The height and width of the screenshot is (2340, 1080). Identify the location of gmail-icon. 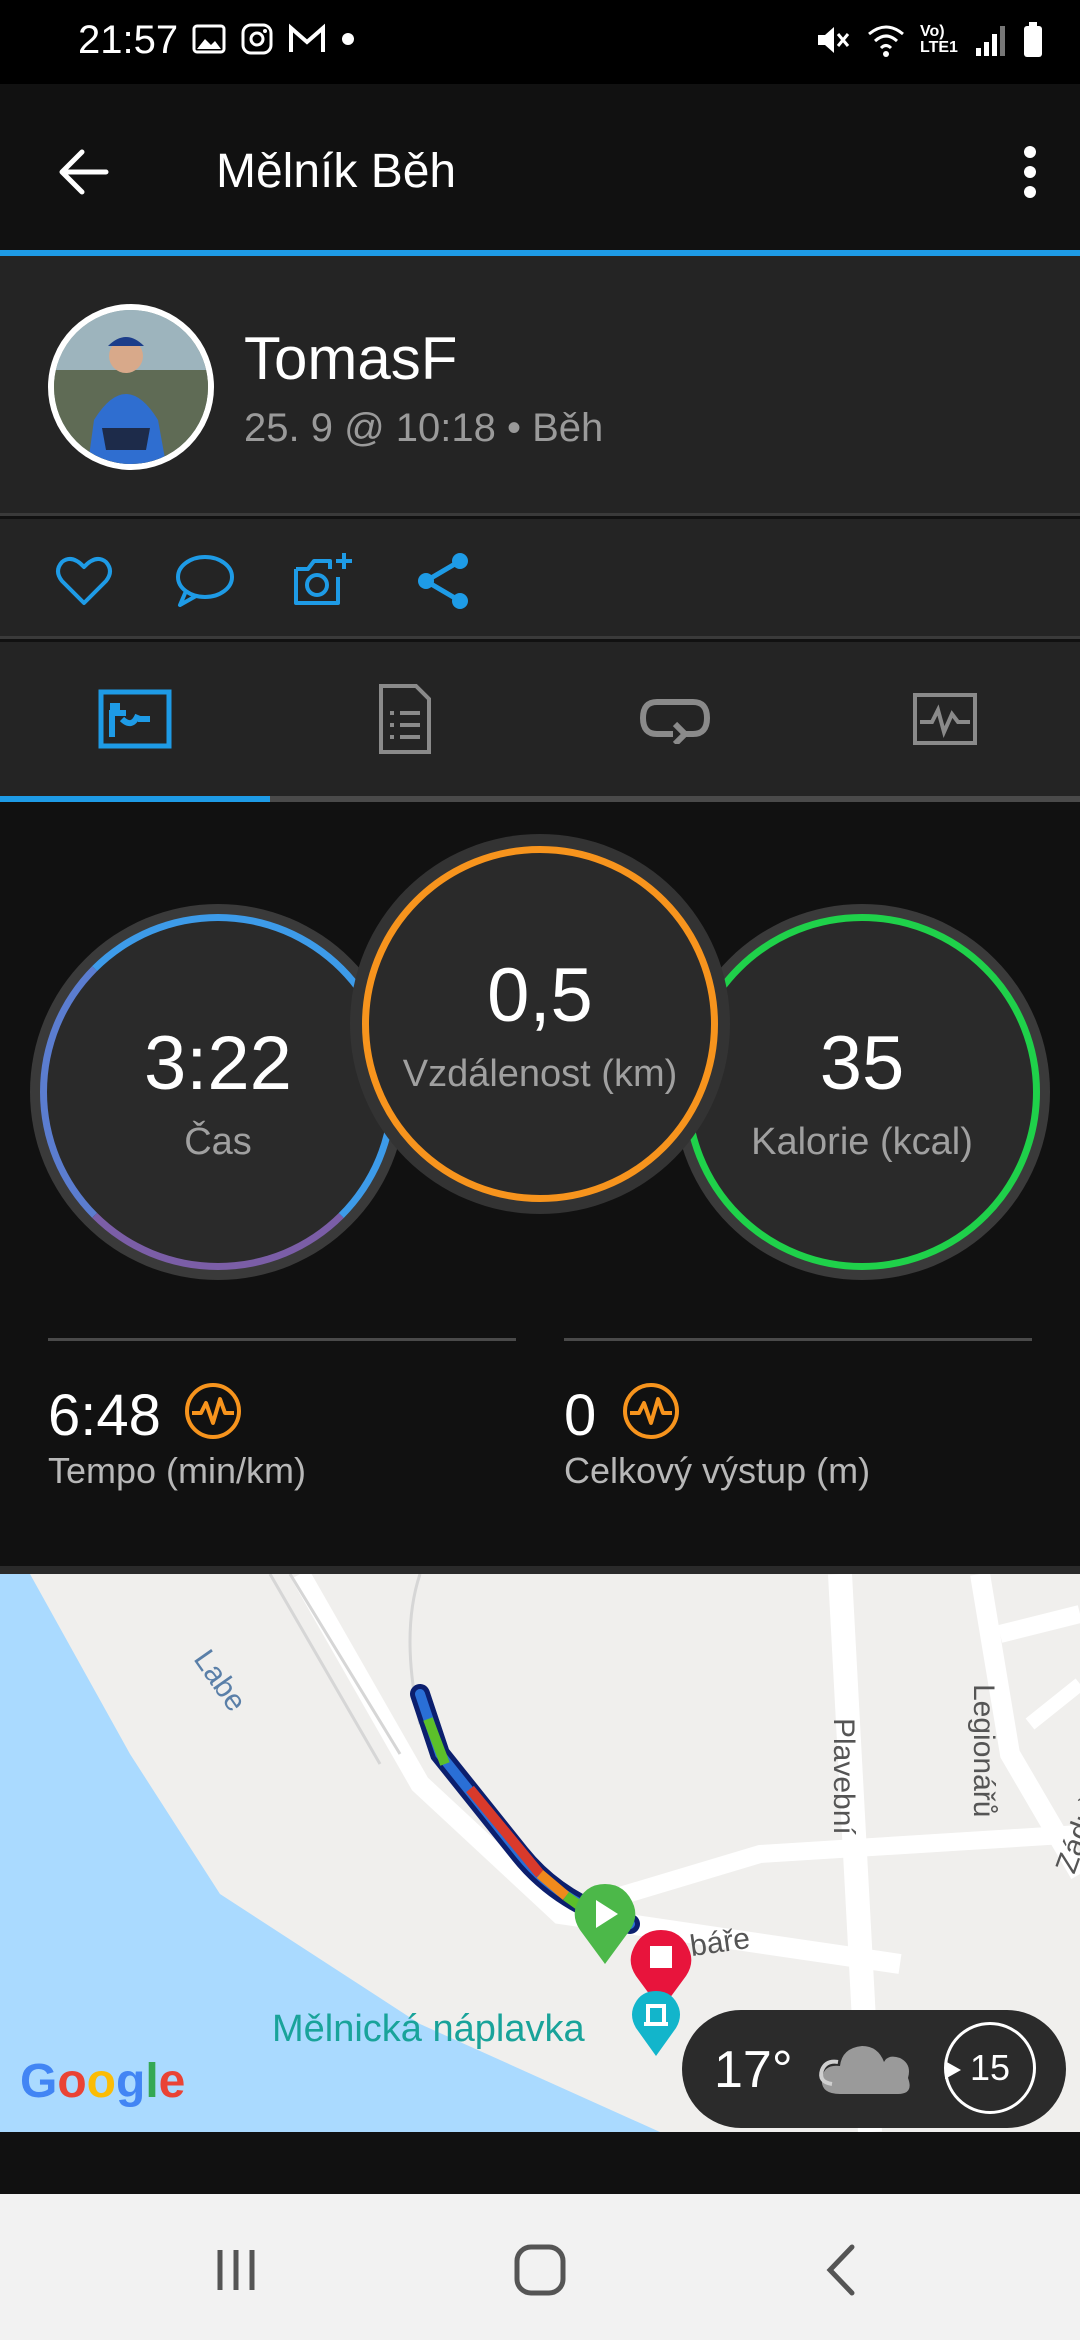
(307, 37).